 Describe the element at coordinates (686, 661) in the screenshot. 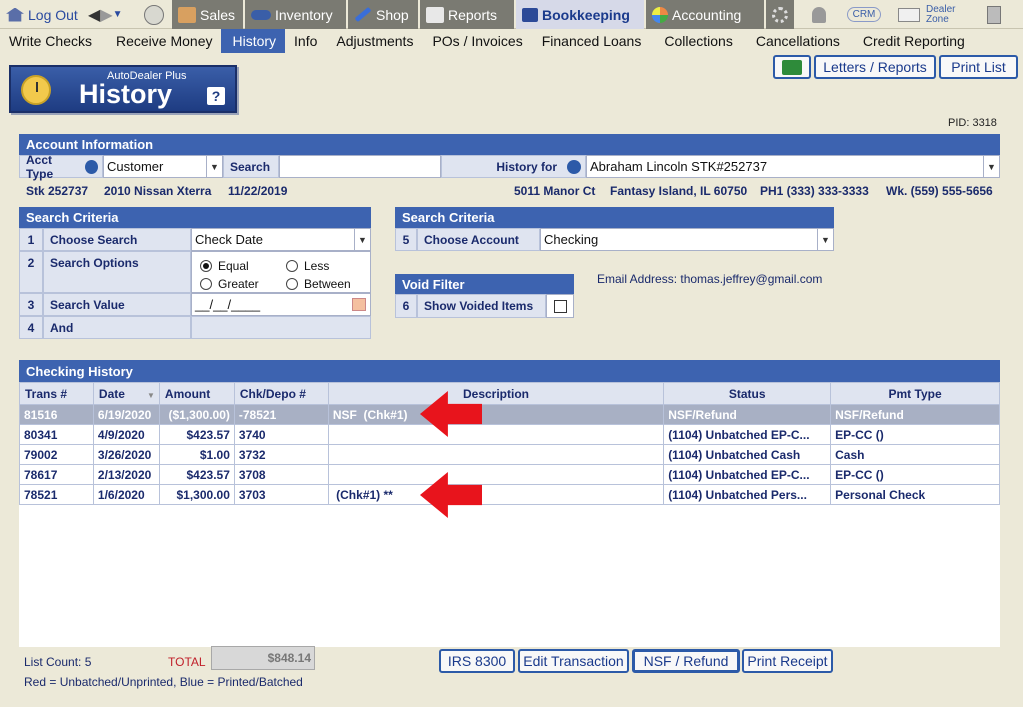

I see `nsf-refund-button: NSF / Refund` at that location.